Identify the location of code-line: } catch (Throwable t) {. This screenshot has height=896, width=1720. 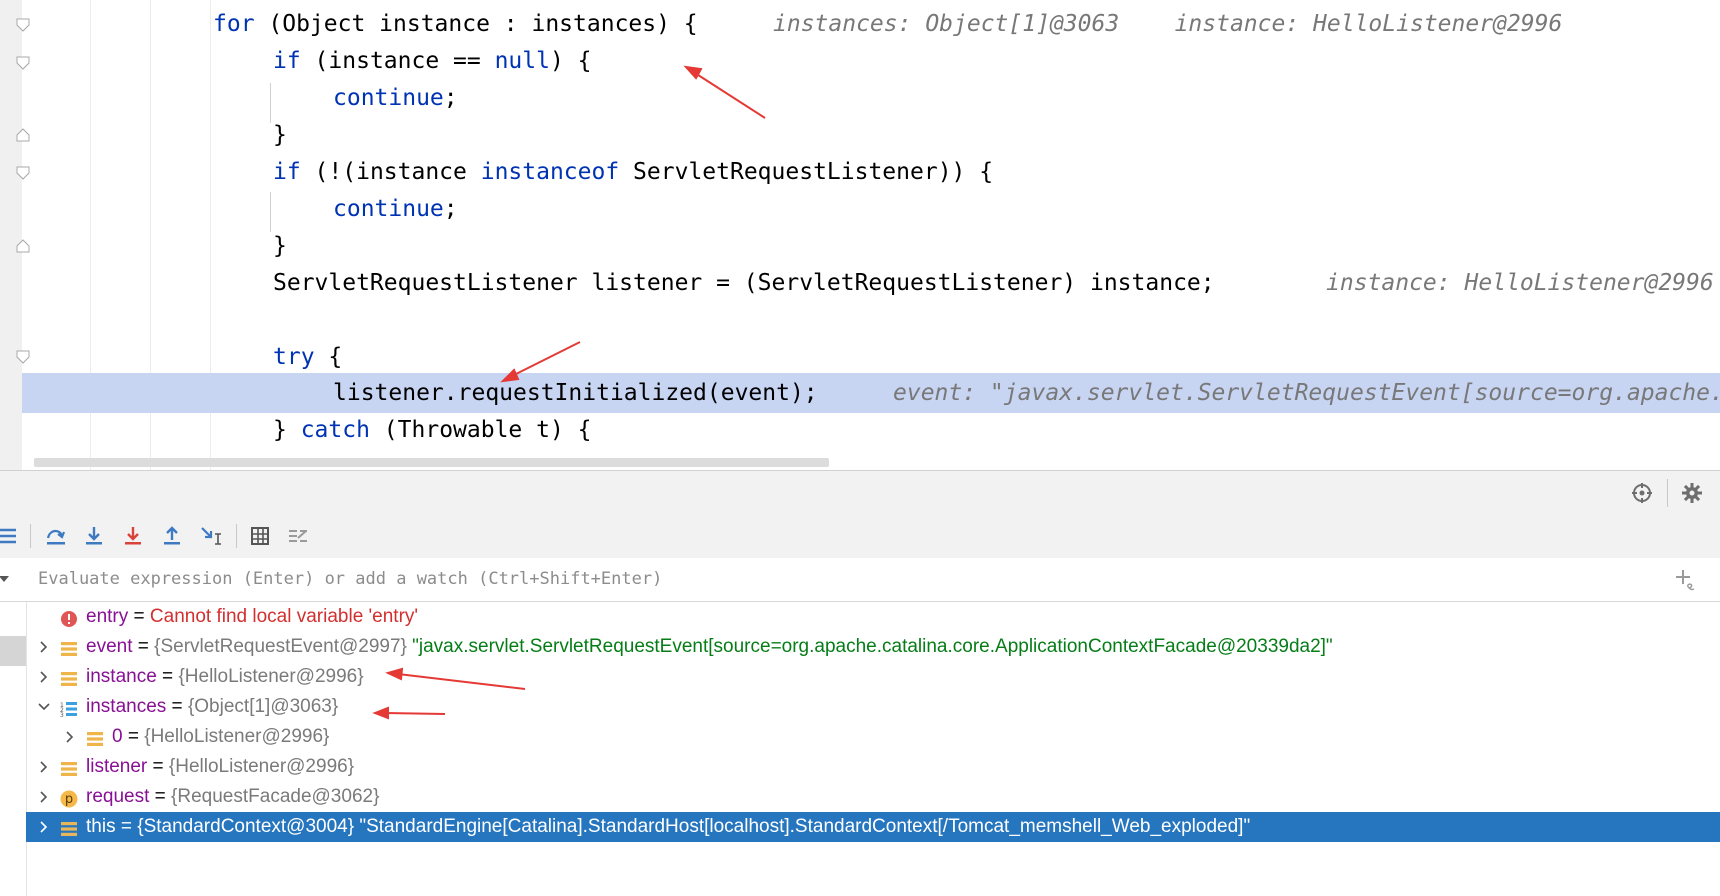
(860, 430).